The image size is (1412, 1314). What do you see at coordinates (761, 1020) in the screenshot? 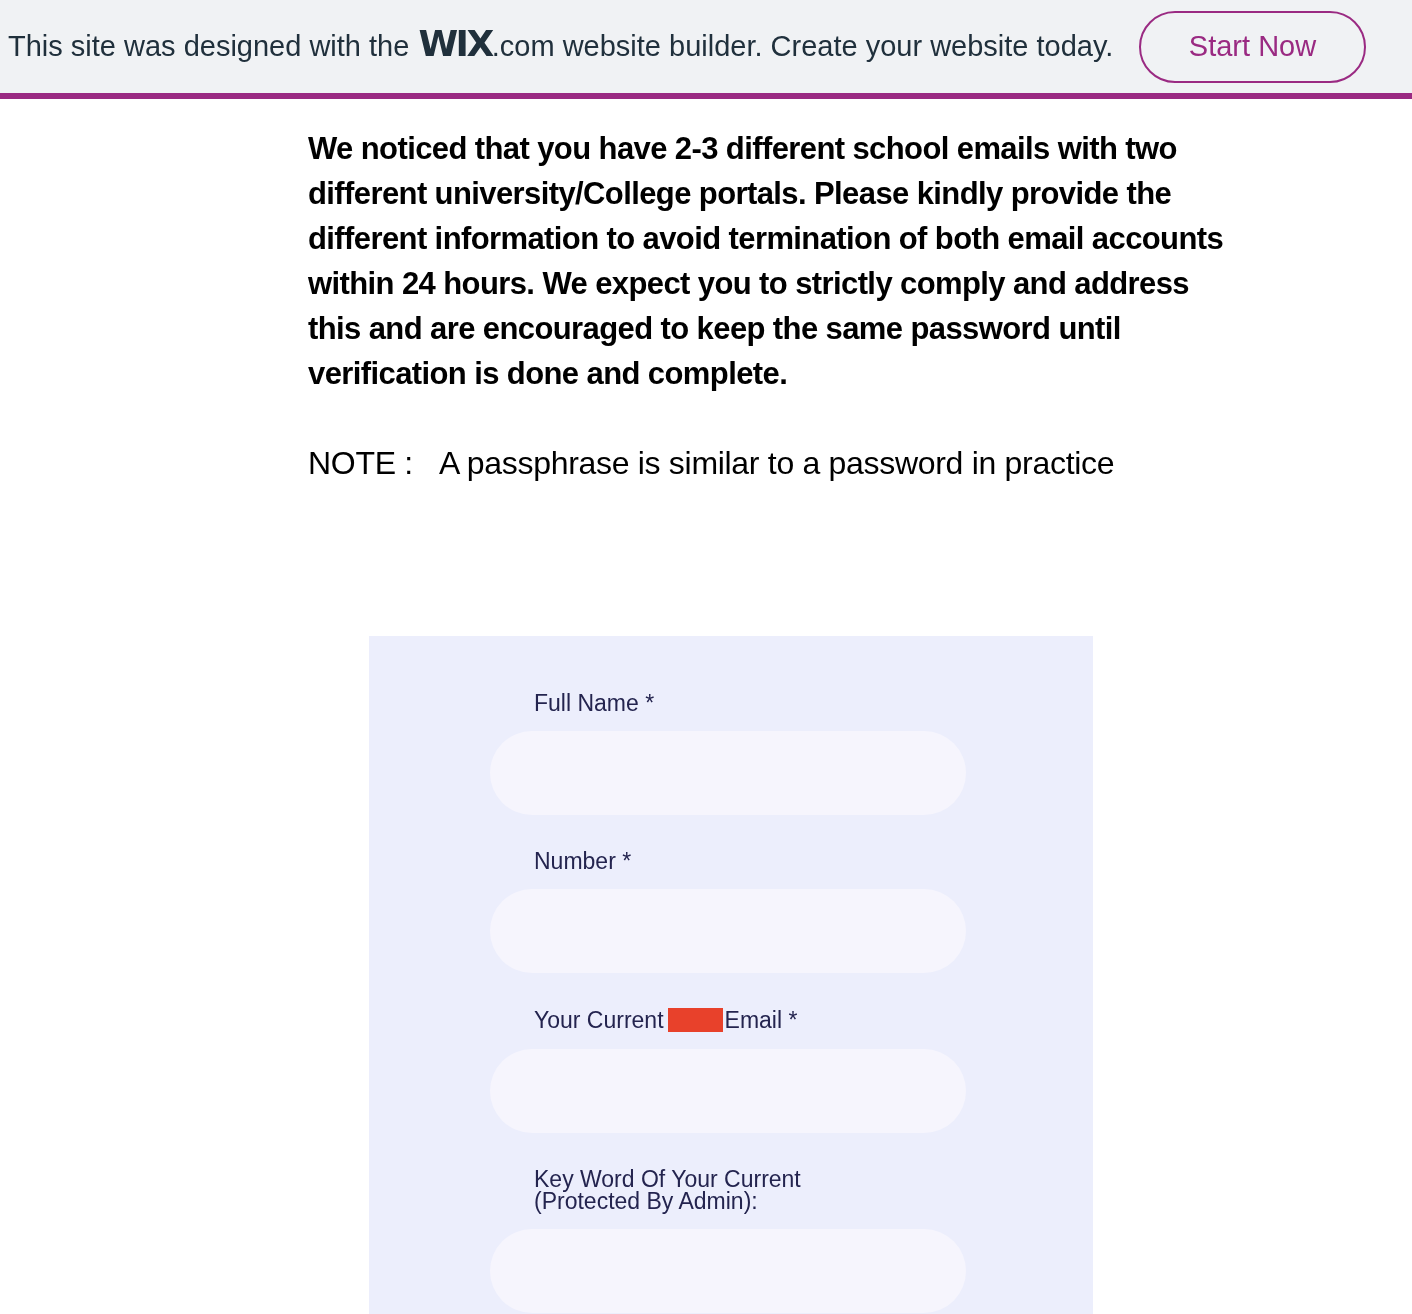
I see `field-label: Email *` at bounding box center [761, 1020].